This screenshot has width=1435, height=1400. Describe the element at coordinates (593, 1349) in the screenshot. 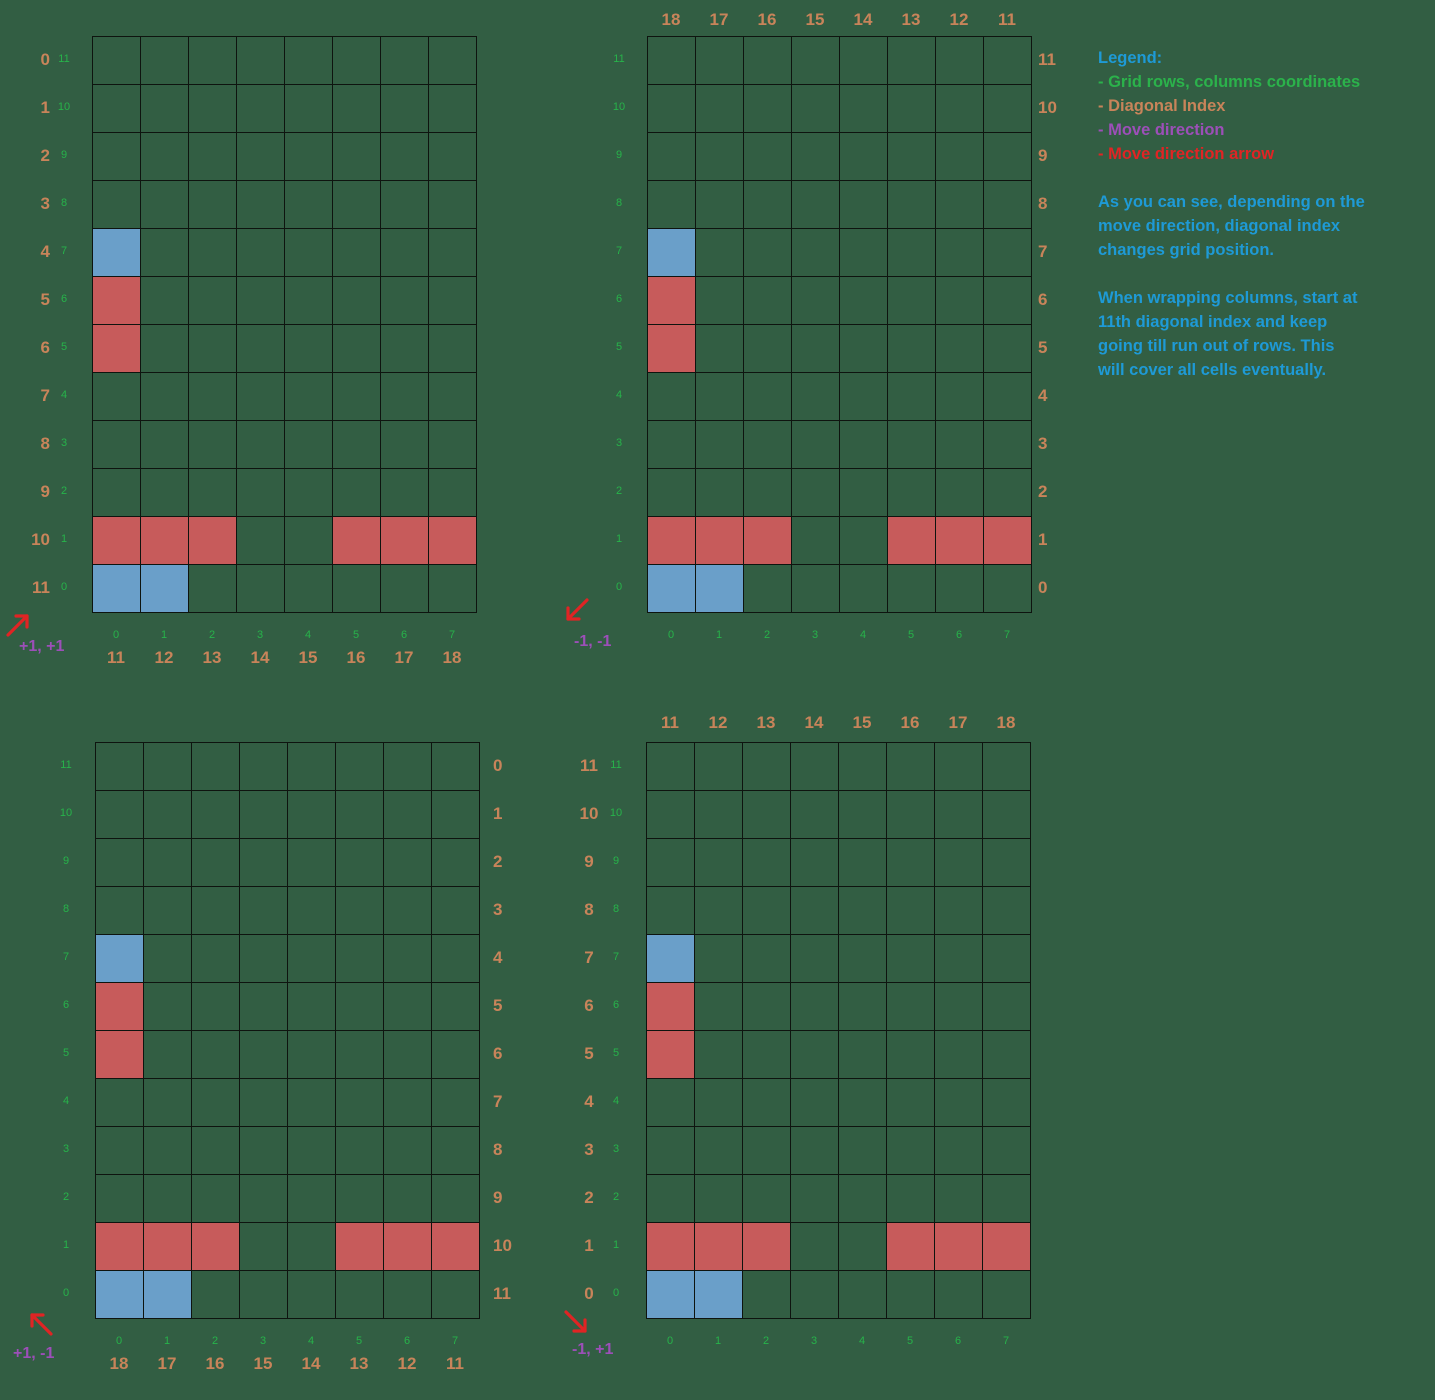

I see `move-direction-label: -1, +1` at that location.